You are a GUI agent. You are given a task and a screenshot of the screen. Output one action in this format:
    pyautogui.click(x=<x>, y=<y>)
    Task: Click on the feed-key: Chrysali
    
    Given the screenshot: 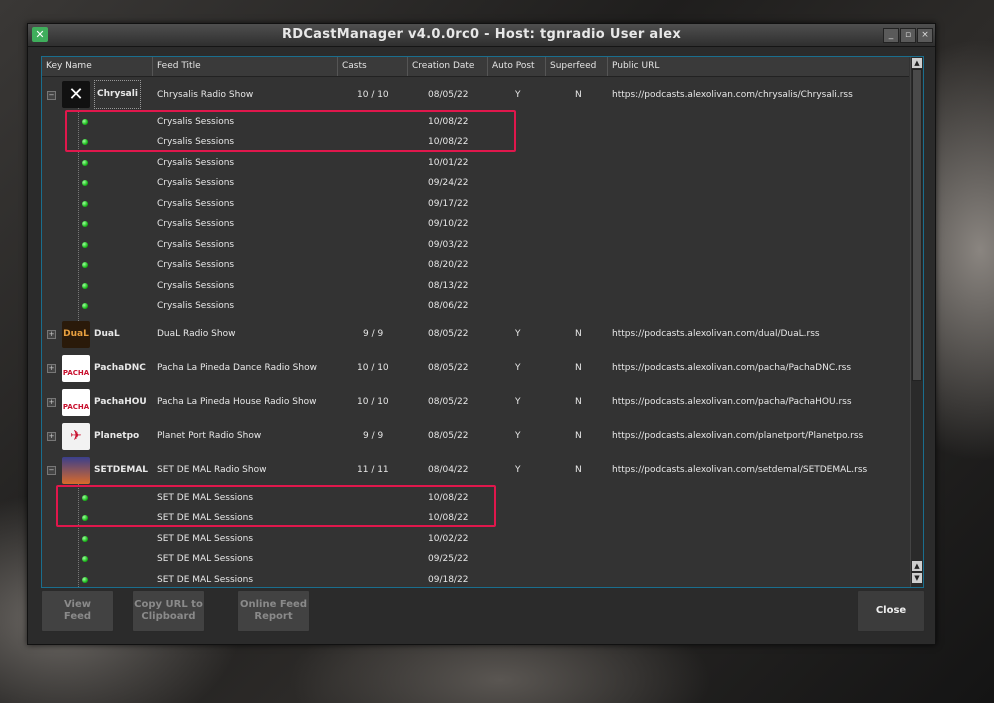 What is the action you would take?
    pyautogui.click(x=117, y=94)
    